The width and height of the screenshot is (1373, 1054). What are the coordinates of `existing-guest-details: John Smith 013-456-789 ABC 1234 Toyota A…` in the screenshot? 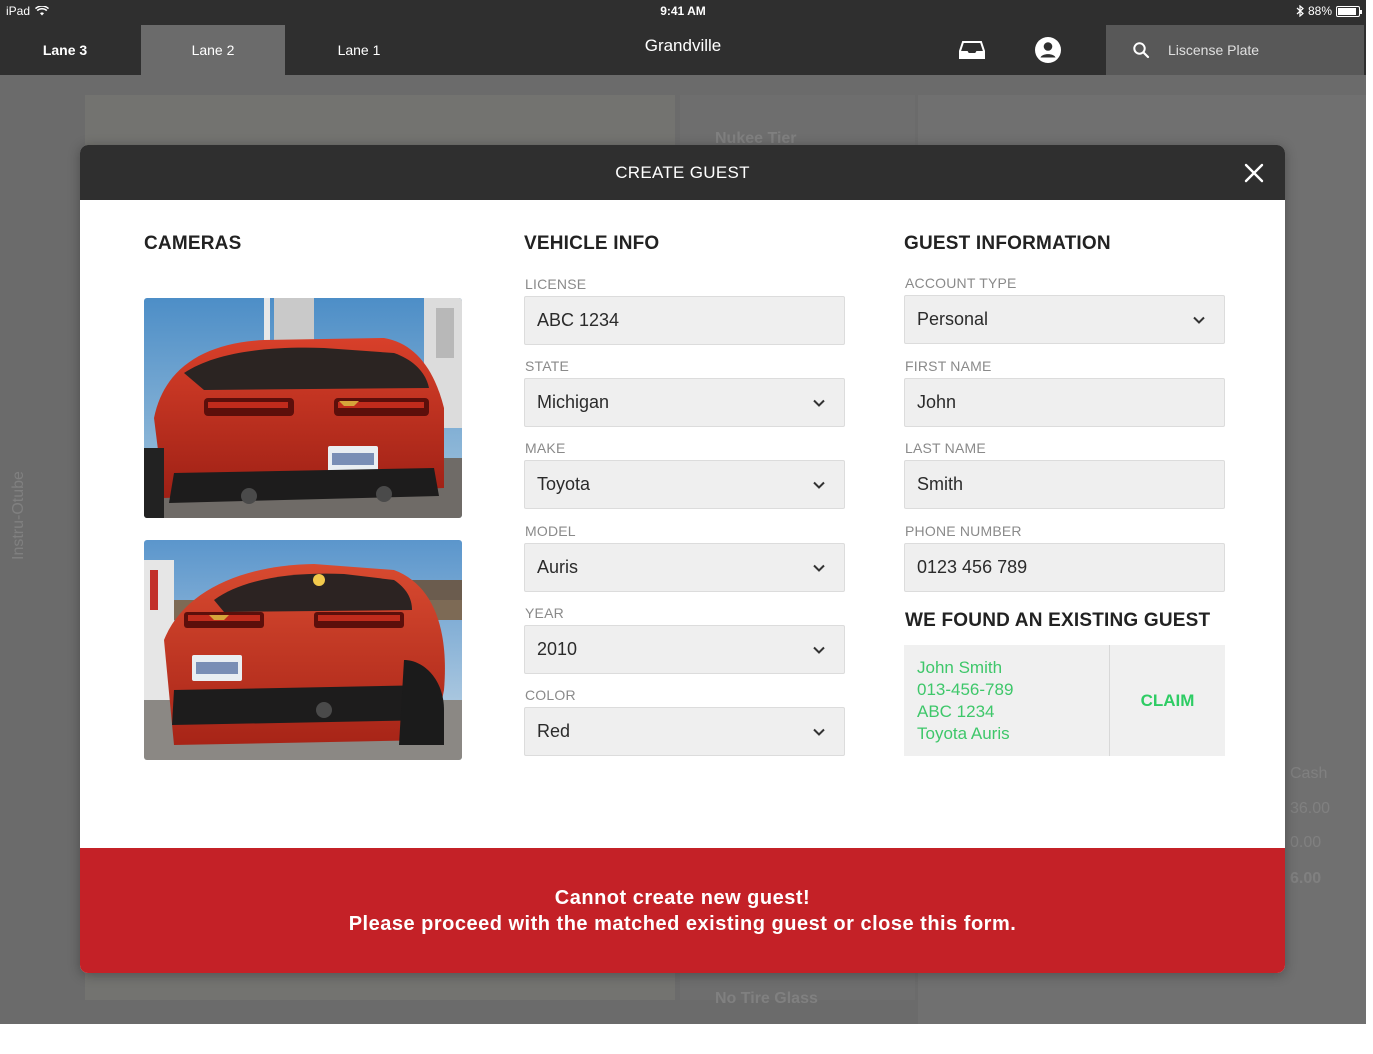 It's located at (1007, 700).